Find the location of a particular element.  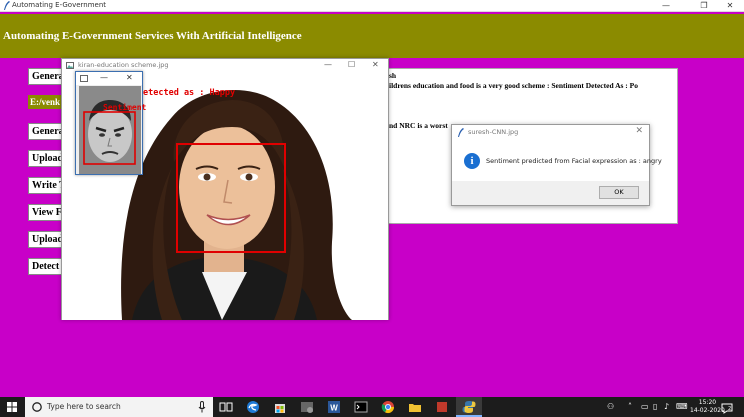

store-icon is located at coordinates (280, 407).